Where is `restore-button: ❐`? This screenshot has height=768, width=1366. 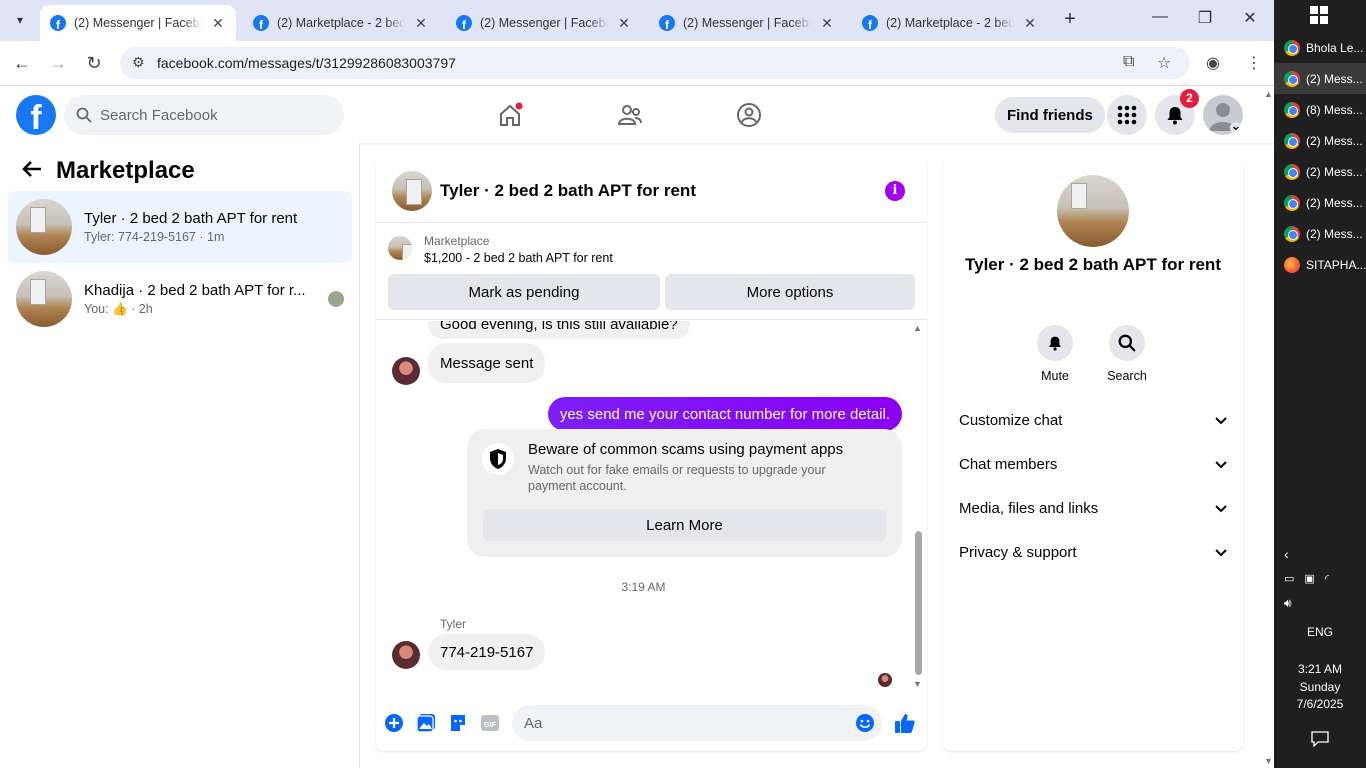 restore-button: ❐ is located at coordinates (1205, 18).